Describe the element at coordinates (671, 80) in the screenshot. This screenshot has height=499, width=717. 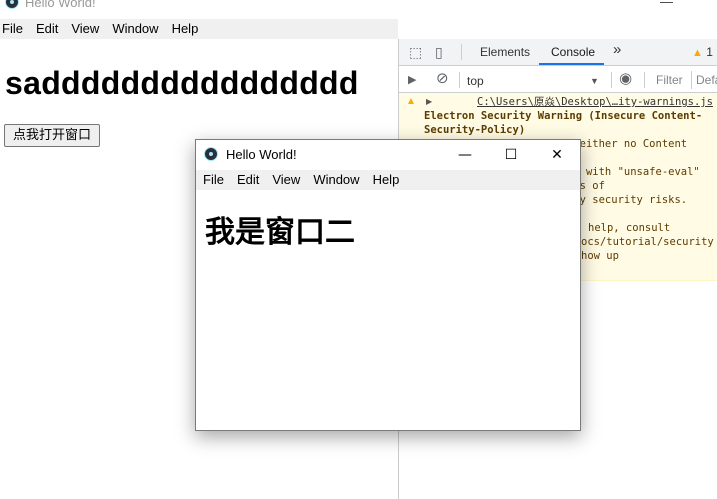
I see `console-filter-input: Filter` at that location.